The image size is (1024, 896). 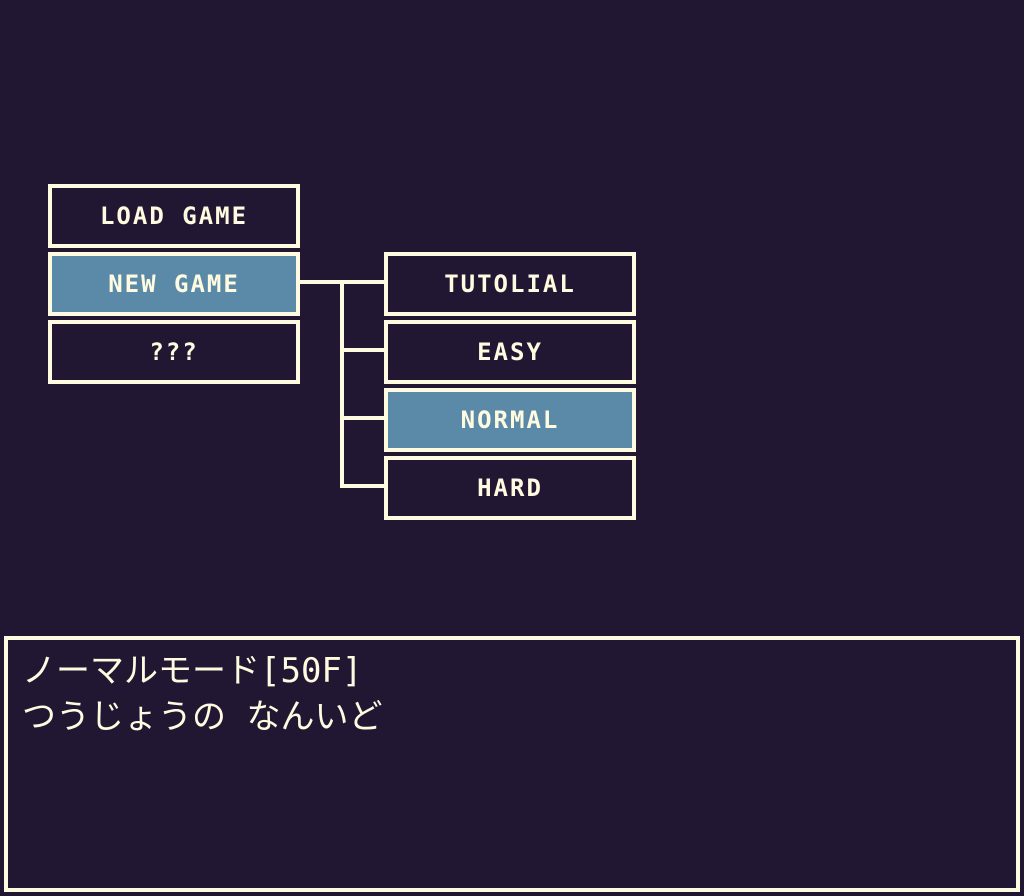 I want to click on connector-line-hard, so click(x=362, y=486).